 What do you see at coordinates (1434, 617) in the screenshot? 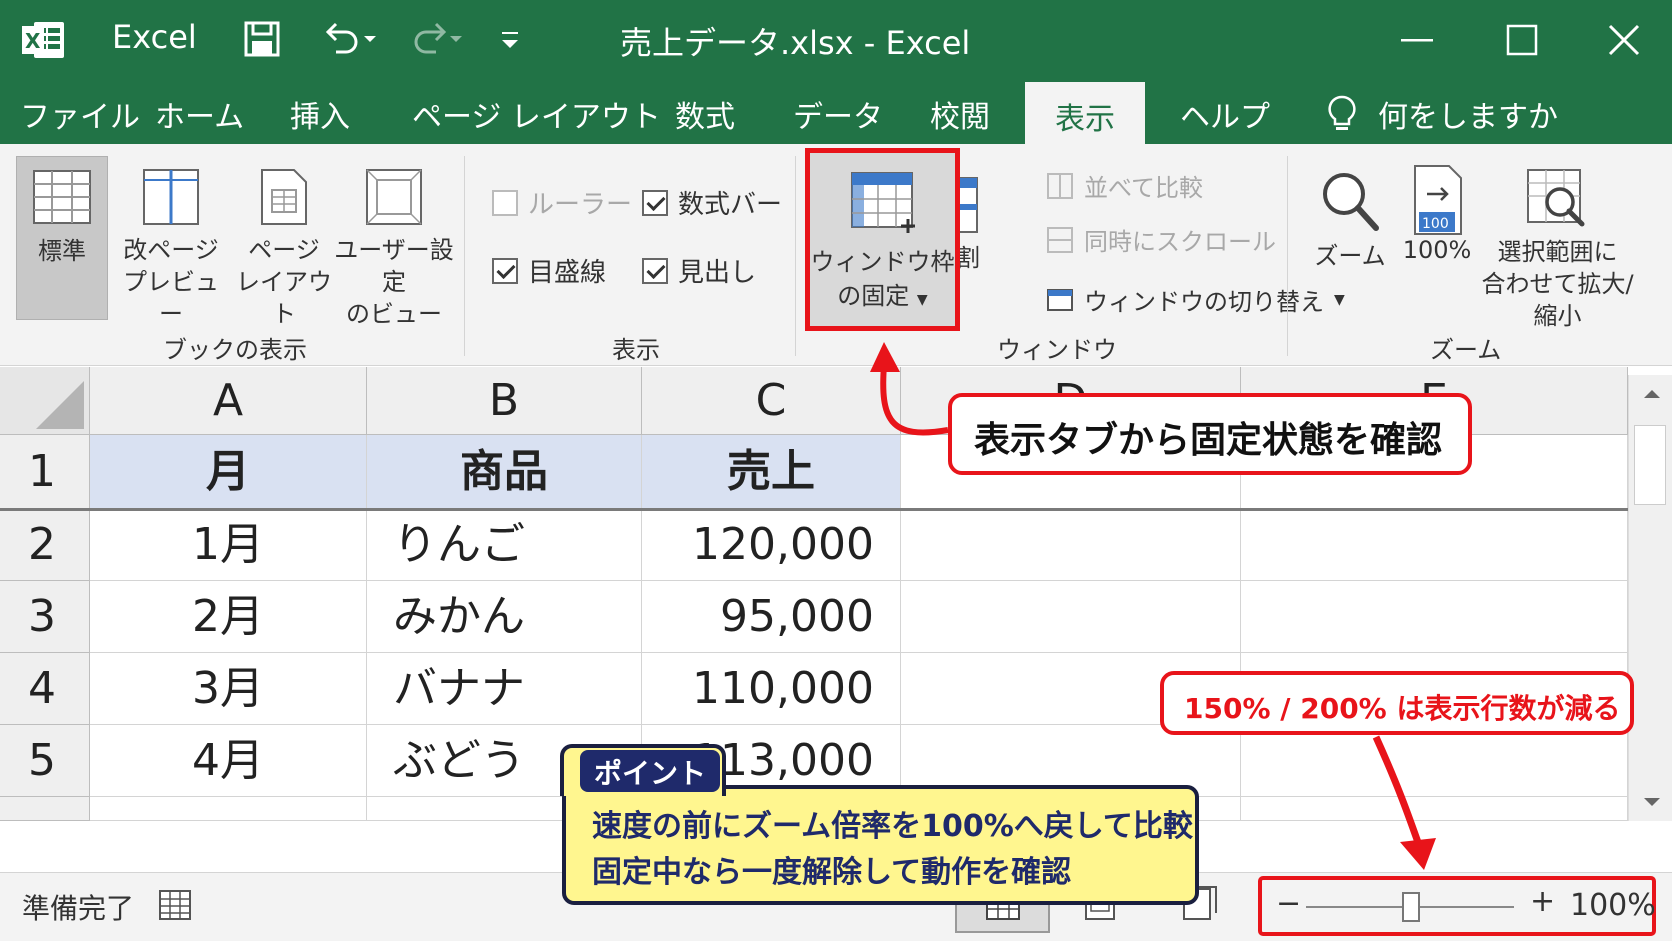
I see `cell-e3` at bounding box center [1434, 617].